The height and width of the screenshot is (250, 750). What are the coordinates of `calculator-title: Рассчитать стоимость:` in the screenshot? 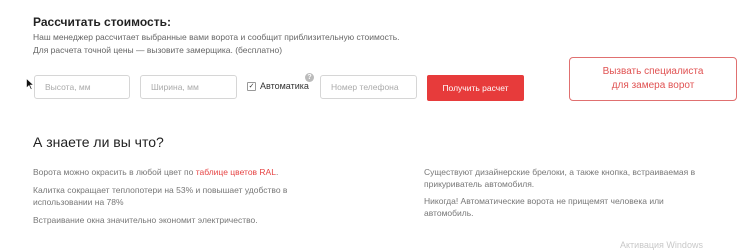 It's located at (102, 22).